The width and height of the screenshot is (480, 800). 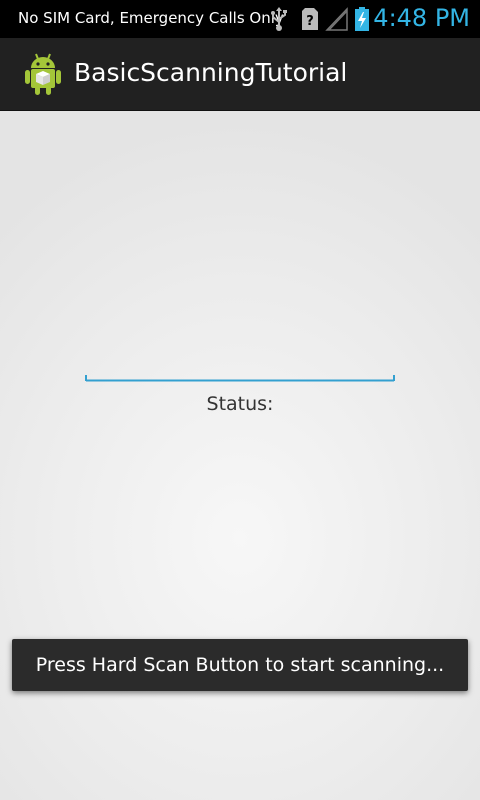 What do you see at coordinates (279, 19) in the screenshot?
I see `usb-icon` at bounding box center [279, 19].